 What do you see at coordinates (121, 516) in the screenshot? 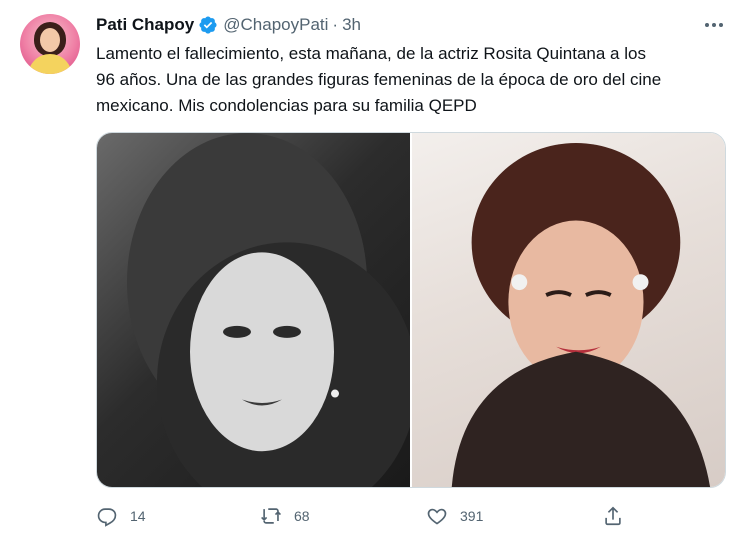
I see `reply-button: 14` at bounding box center [121, 516].